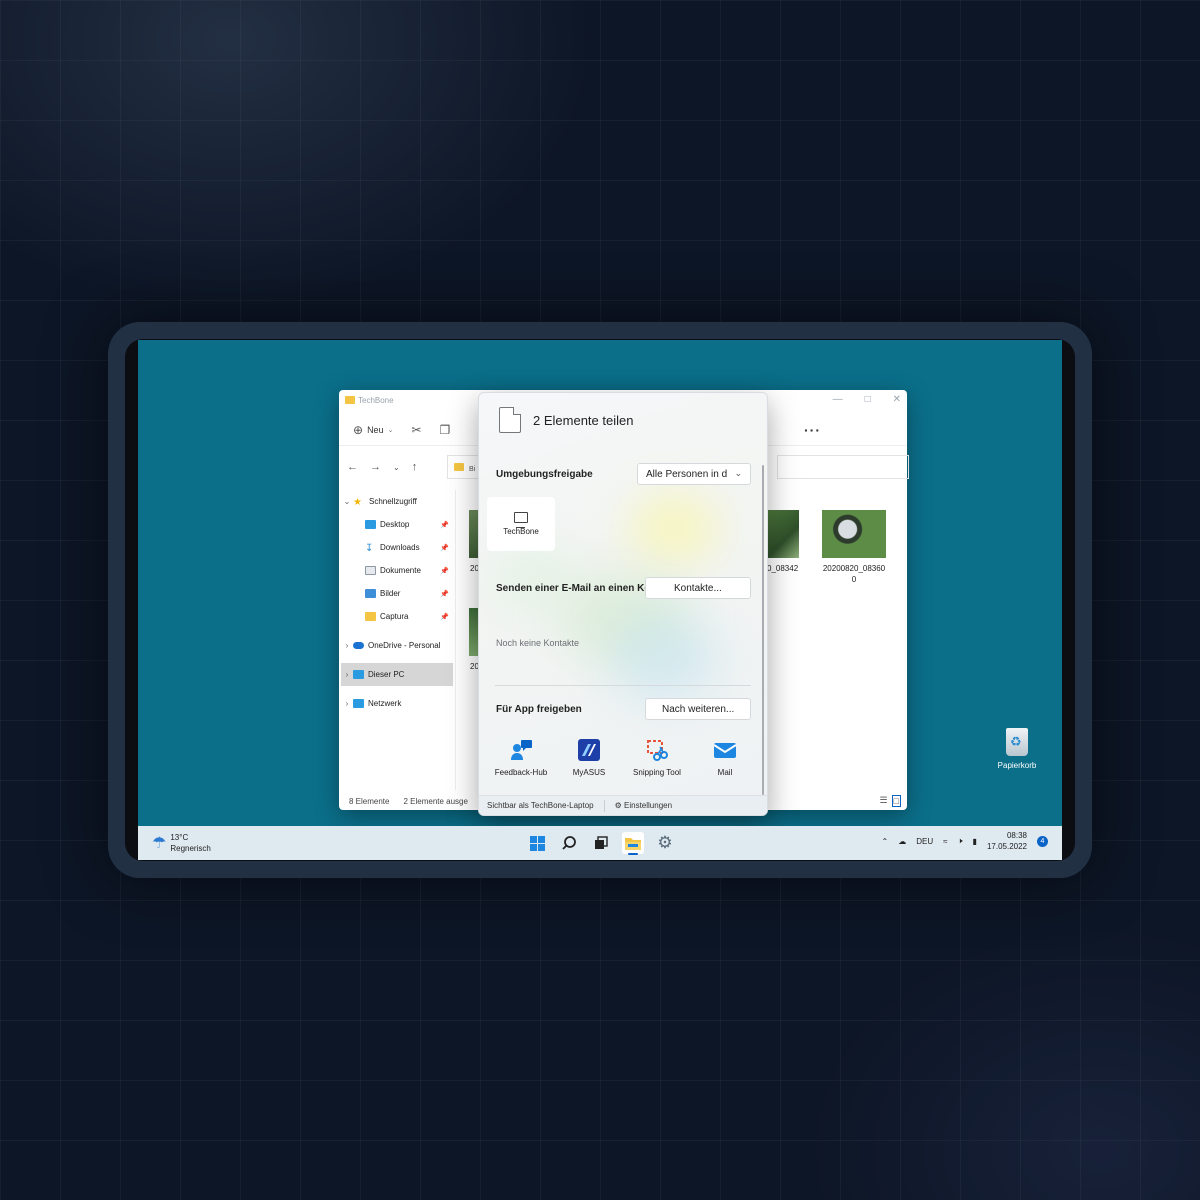 The height and width of the screenshot is (1200, 1200). I want to click on scrollbar, so click(763, 630).